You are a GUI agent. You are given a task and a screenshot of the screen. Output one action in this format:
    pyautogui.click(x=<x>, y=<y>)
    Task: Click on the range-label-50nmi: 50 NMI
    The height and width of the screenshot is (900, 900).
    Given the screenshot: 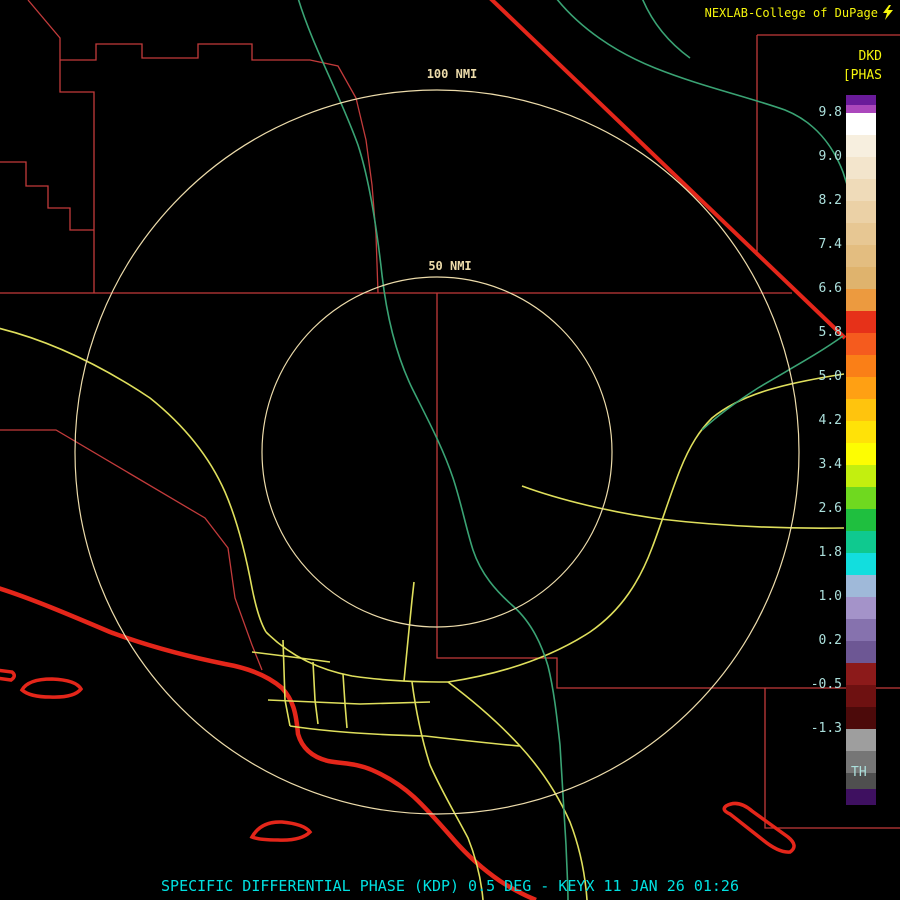 What is the action you would take?
    pyautogui.click(x=450, y=266)
    